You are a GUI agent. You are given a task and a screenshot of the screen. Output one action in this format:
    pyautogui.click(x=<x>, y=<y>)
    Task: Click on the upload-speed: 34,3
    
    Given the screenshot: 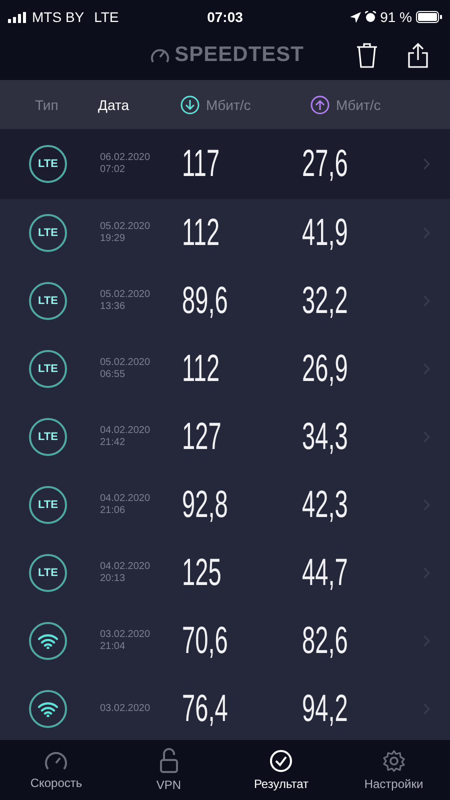 What is the action you would take?
    pyautogui.click(x=325, y=437)
    